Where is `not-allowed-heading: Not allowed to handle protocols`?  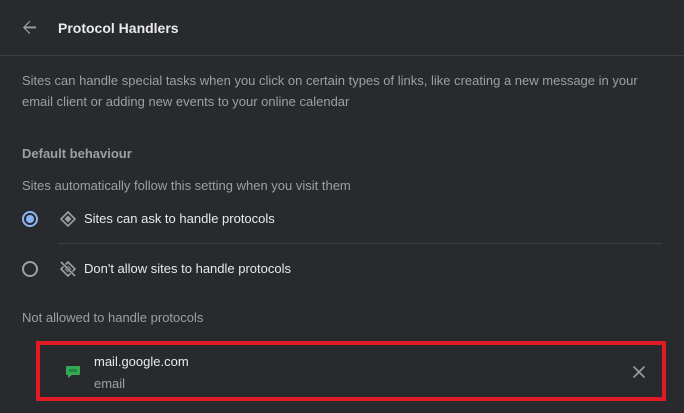 not-allowed-heading: Not allowed to handle protocols is located at coordinates (113, 317).